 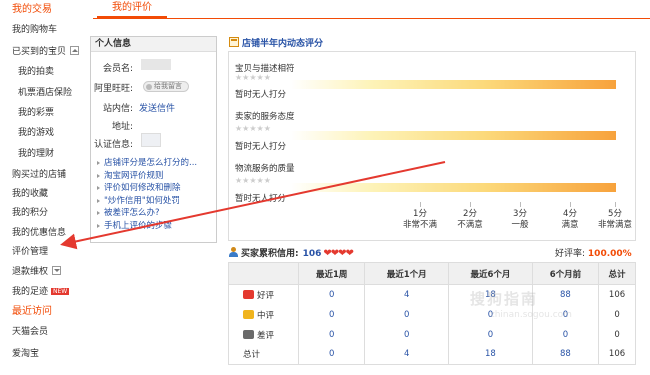 What do you see at coordinates (570, 214) in the screenshot?
I see `scale-score: 4分` at bounding box center [570, 214].